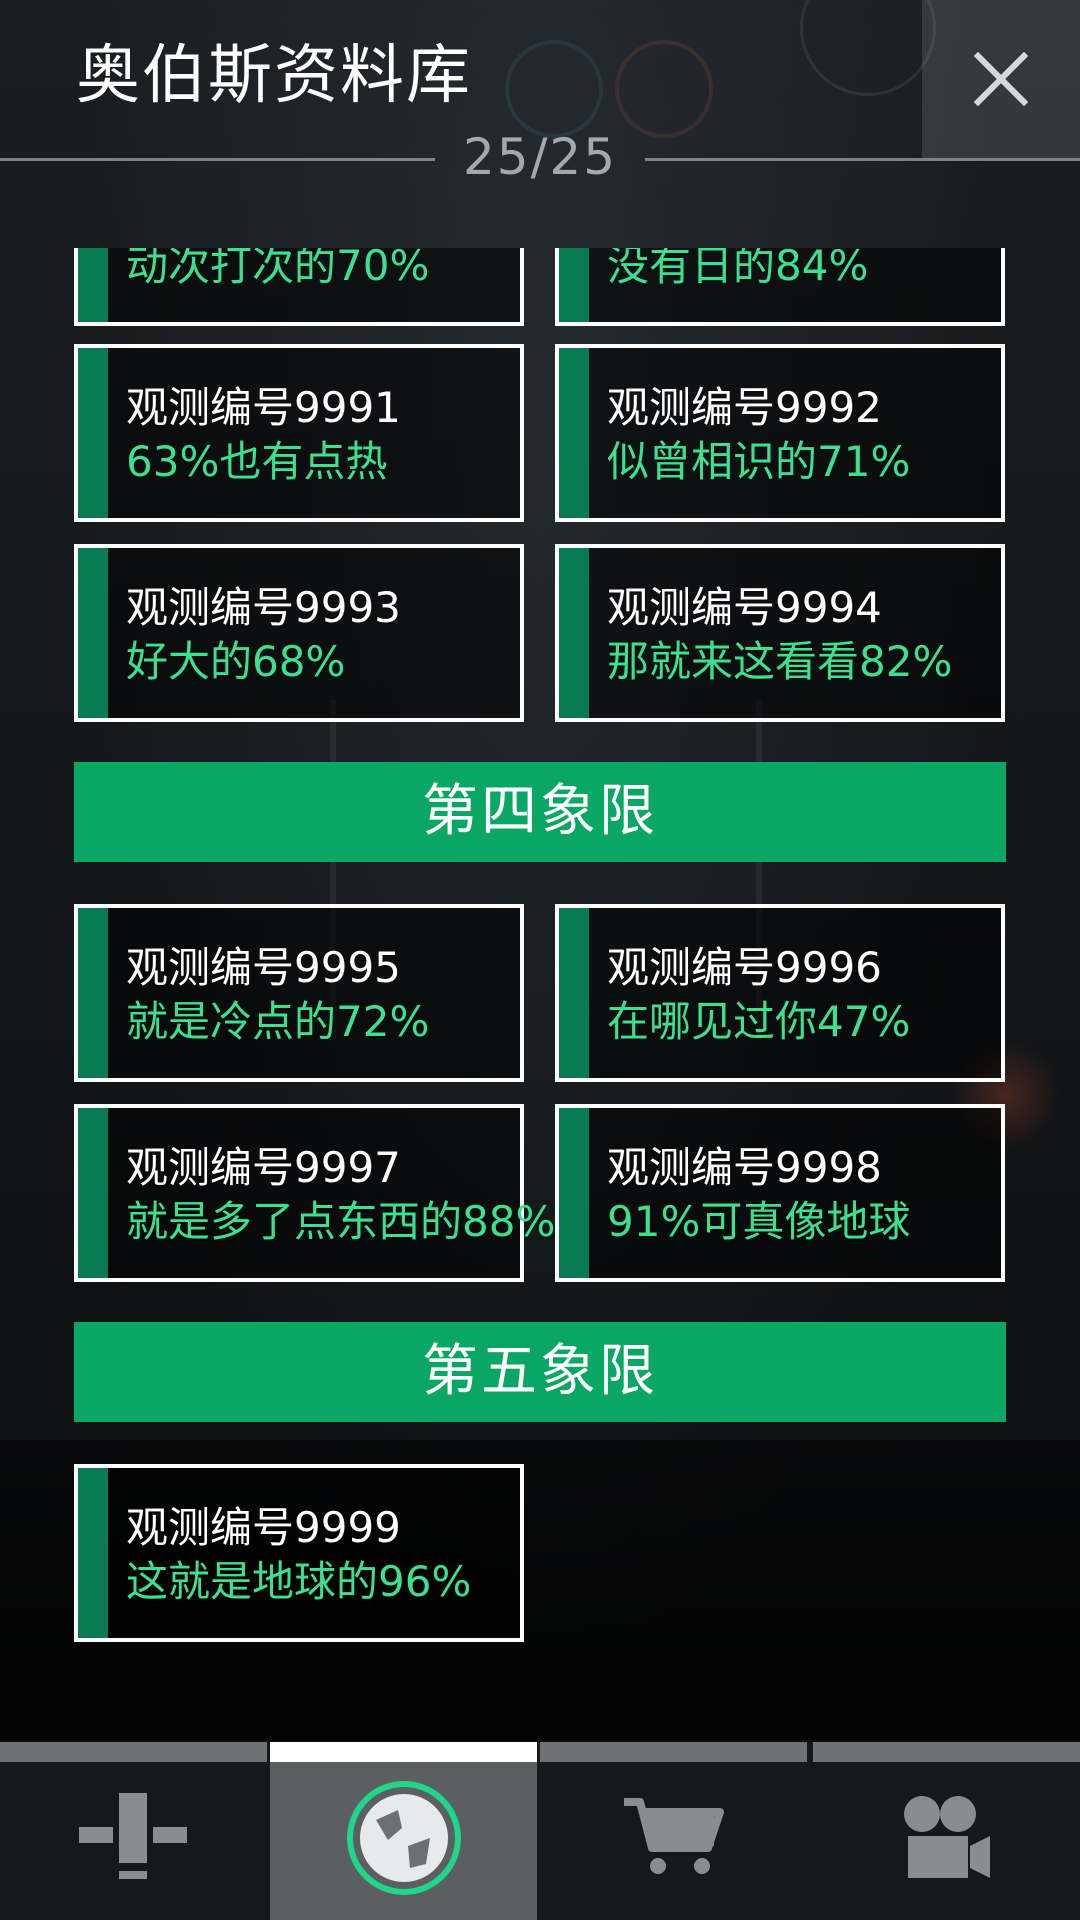  I want to click on header: 奥伯斯资料库 25/25, so click(540, 93).